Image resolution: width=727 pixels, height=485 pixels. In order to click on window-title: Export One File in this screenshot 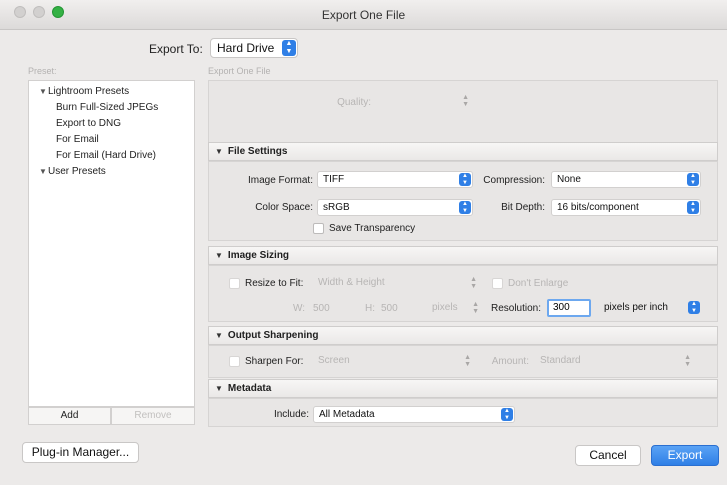, I will do `click(363, 15)`.